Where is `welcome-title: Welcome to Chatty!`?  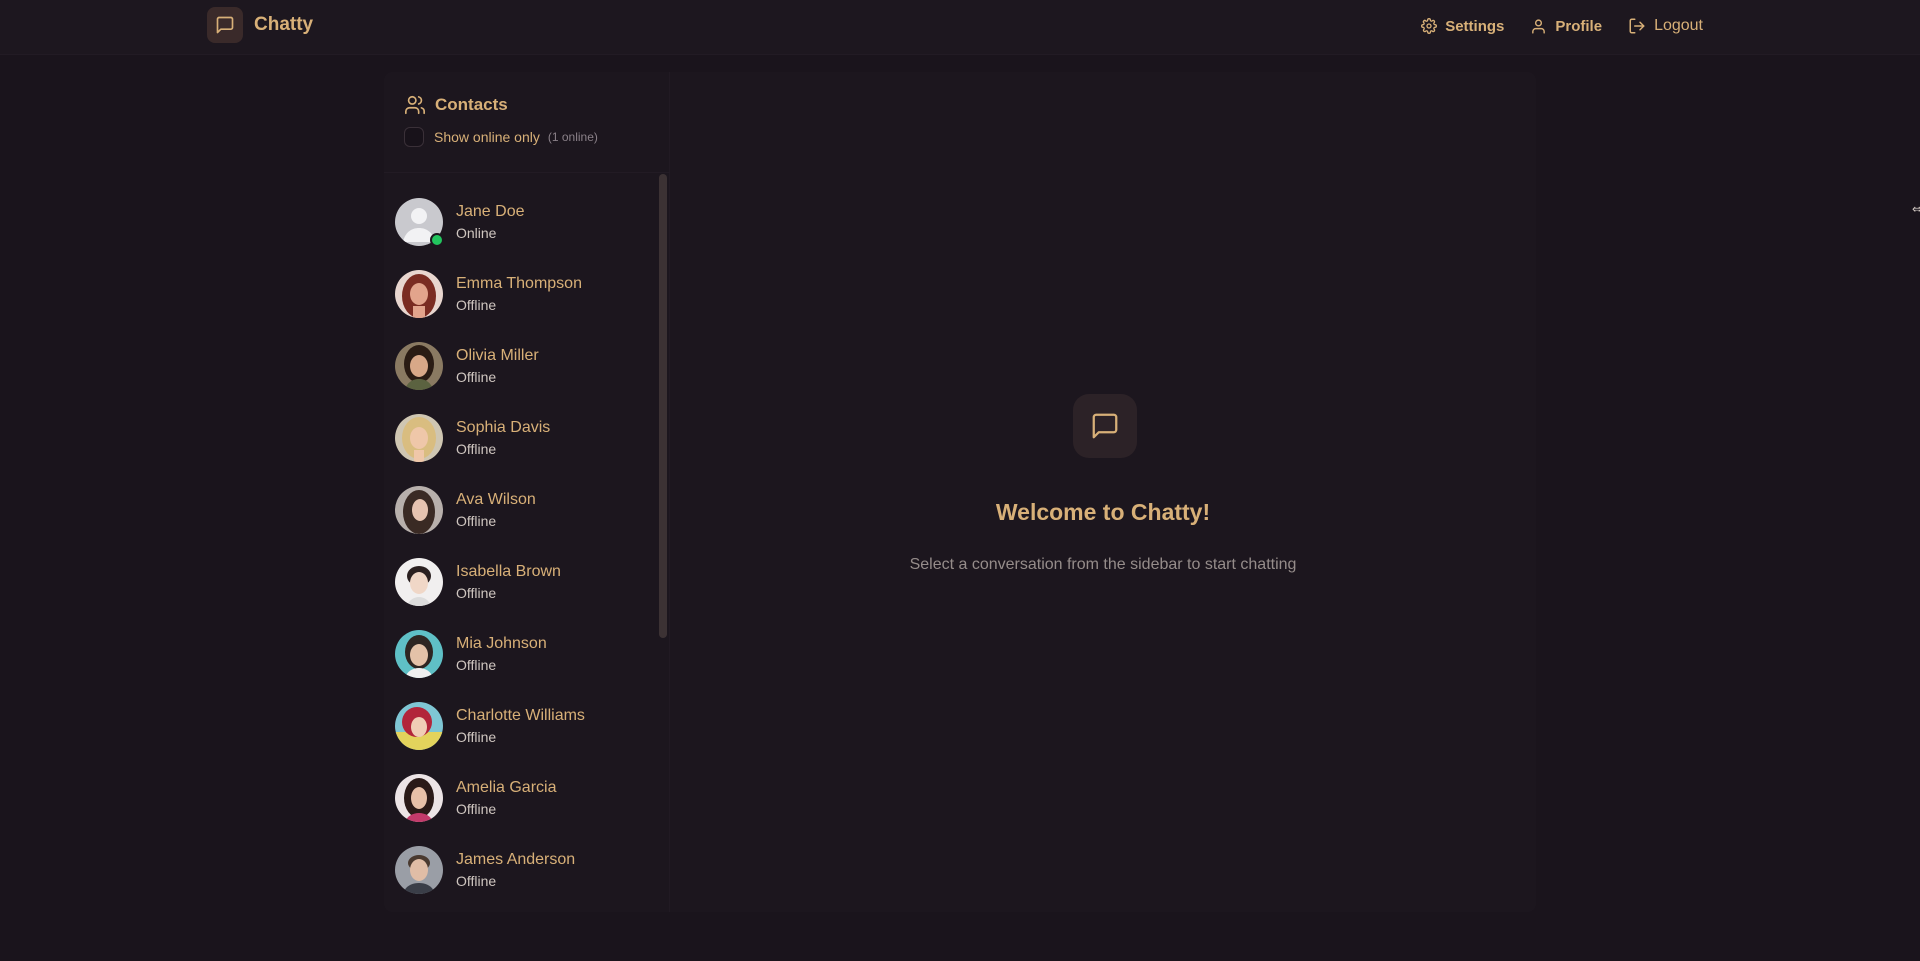 welcome-title: Welcome to Chatty! is located at coordinates (1103, 512).